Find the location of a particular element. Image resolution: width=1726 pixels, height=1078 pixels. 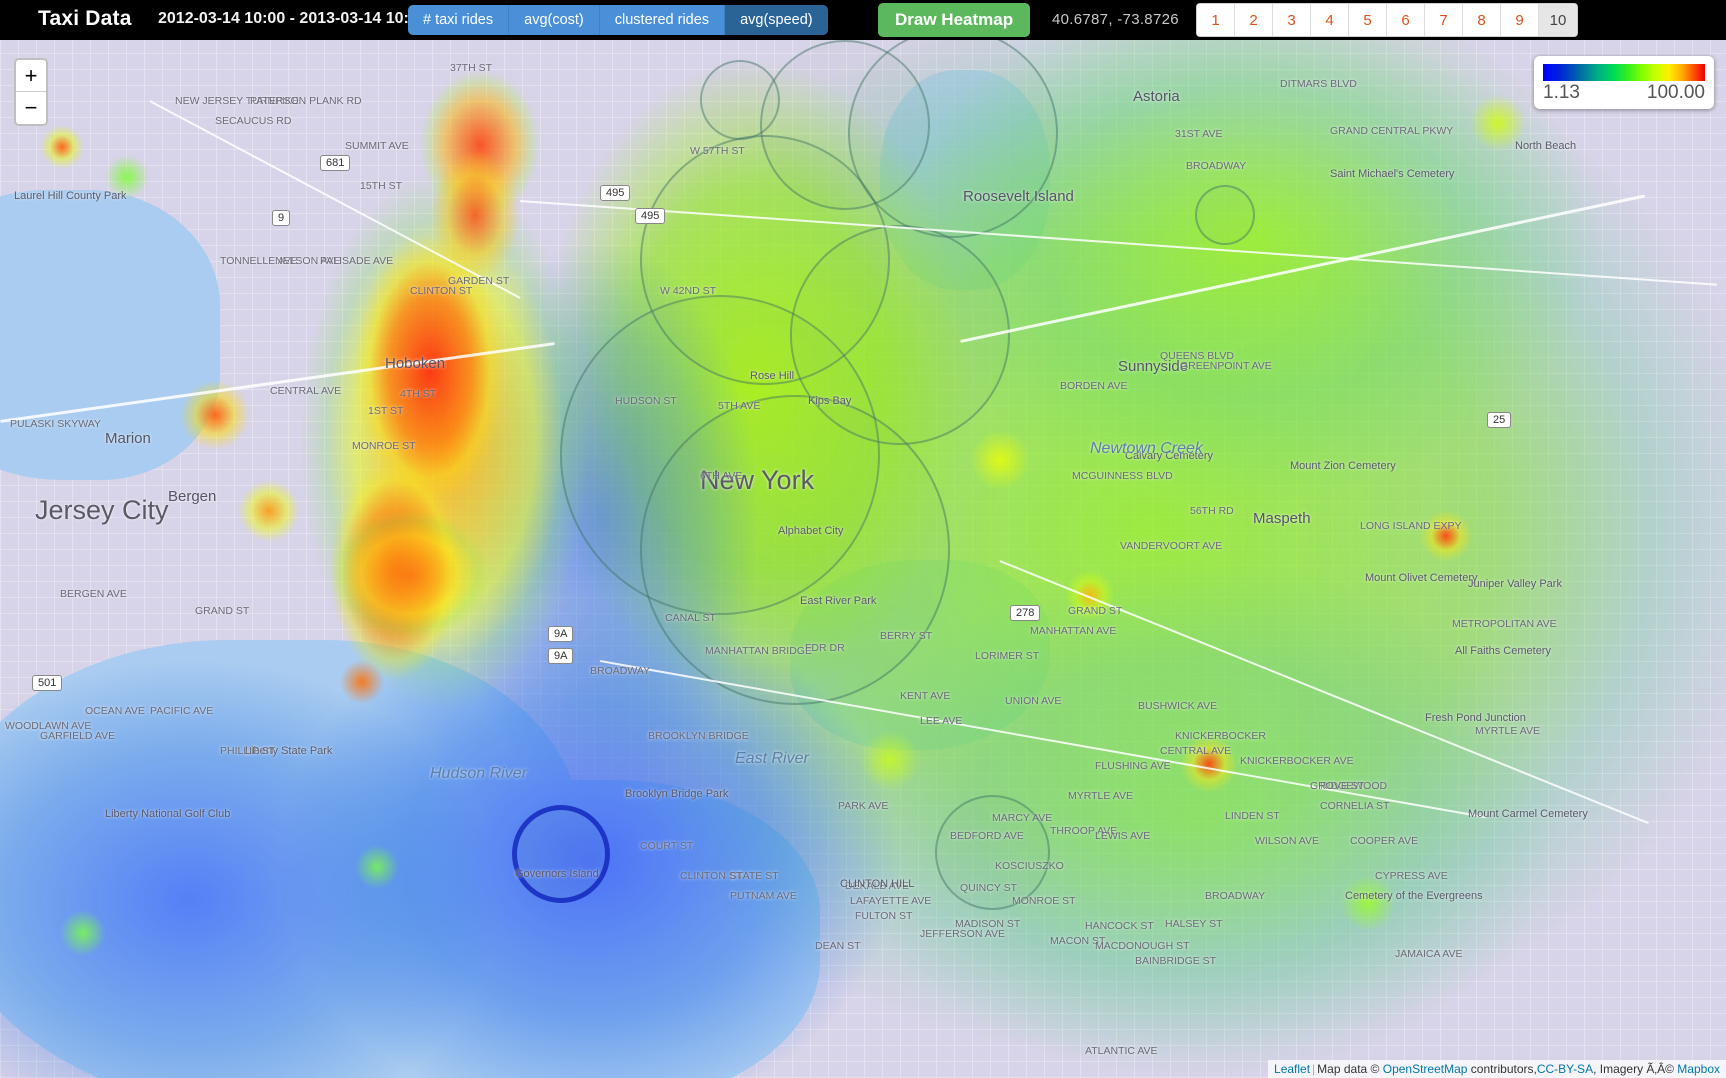

legend-range: 1.13 100.00 is located at coordinates (1624, 93).